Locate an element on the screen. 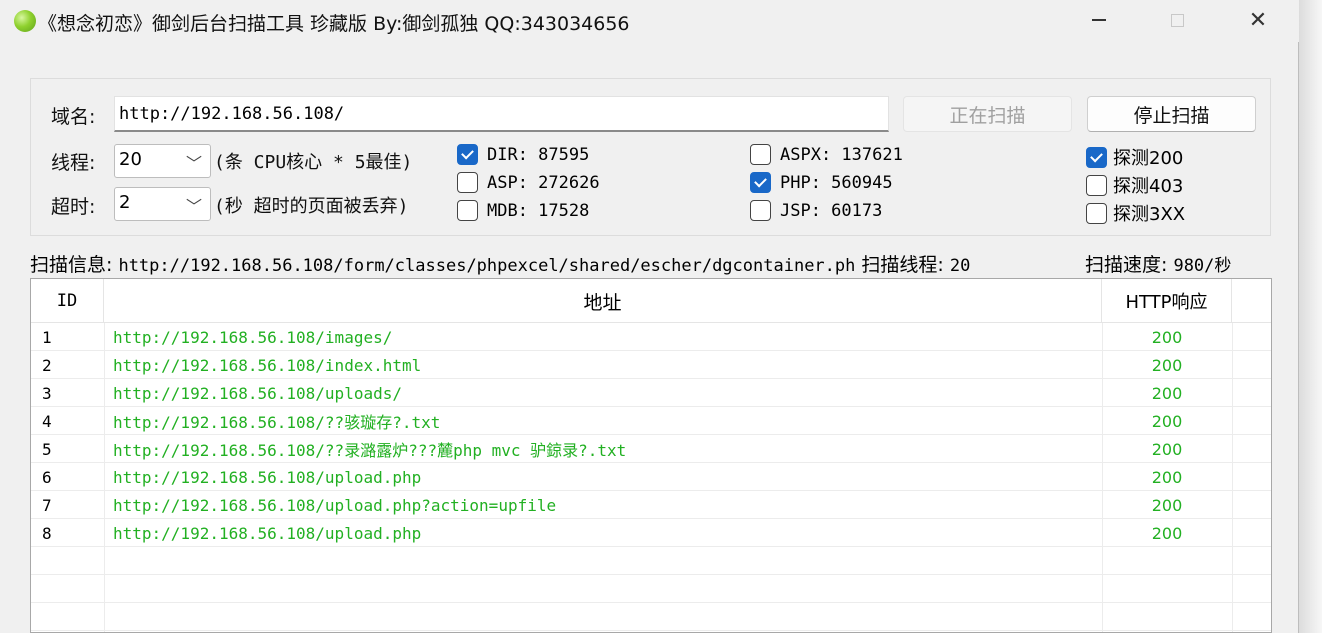 The width and height of the screenshot is (1322, 633). maximize-button is located at coordinates (1177, 20).